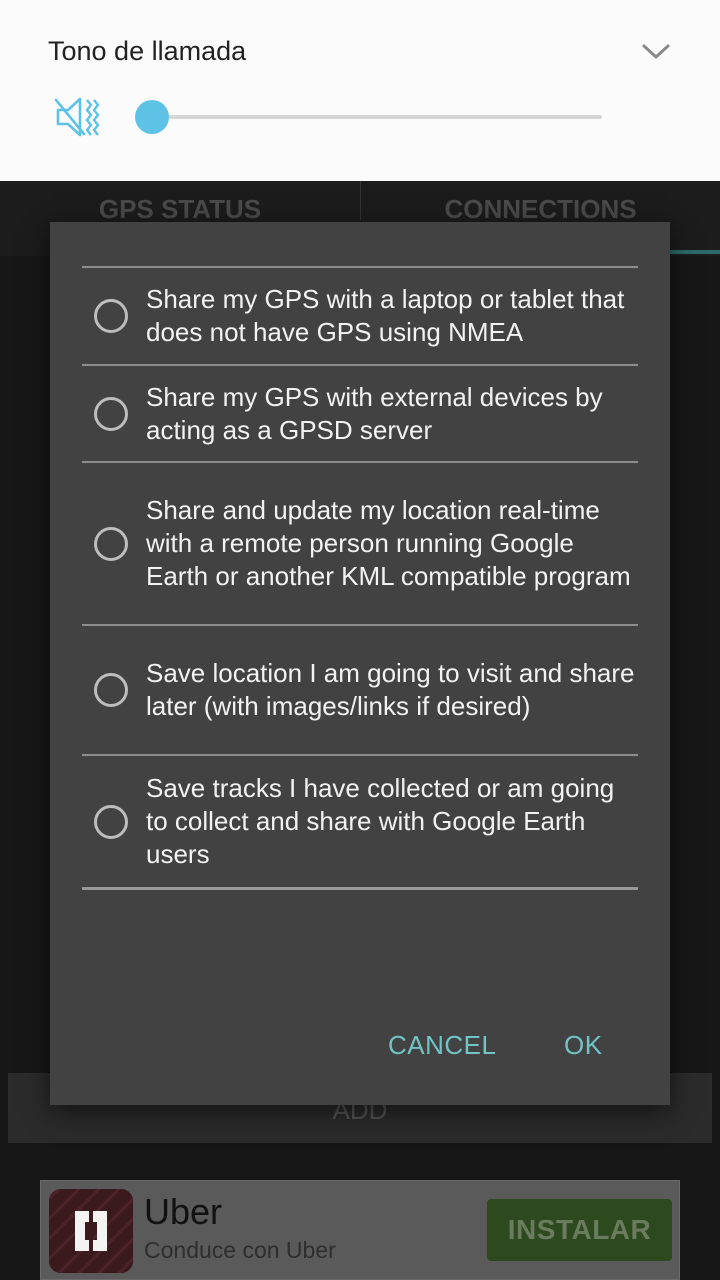 This screenshot has height=1280, width=720. What do you see at coordinates (79, 117) in the screenshot?
I see `speaker-muted-vibrate-icon` at bounding box center [79, 117].